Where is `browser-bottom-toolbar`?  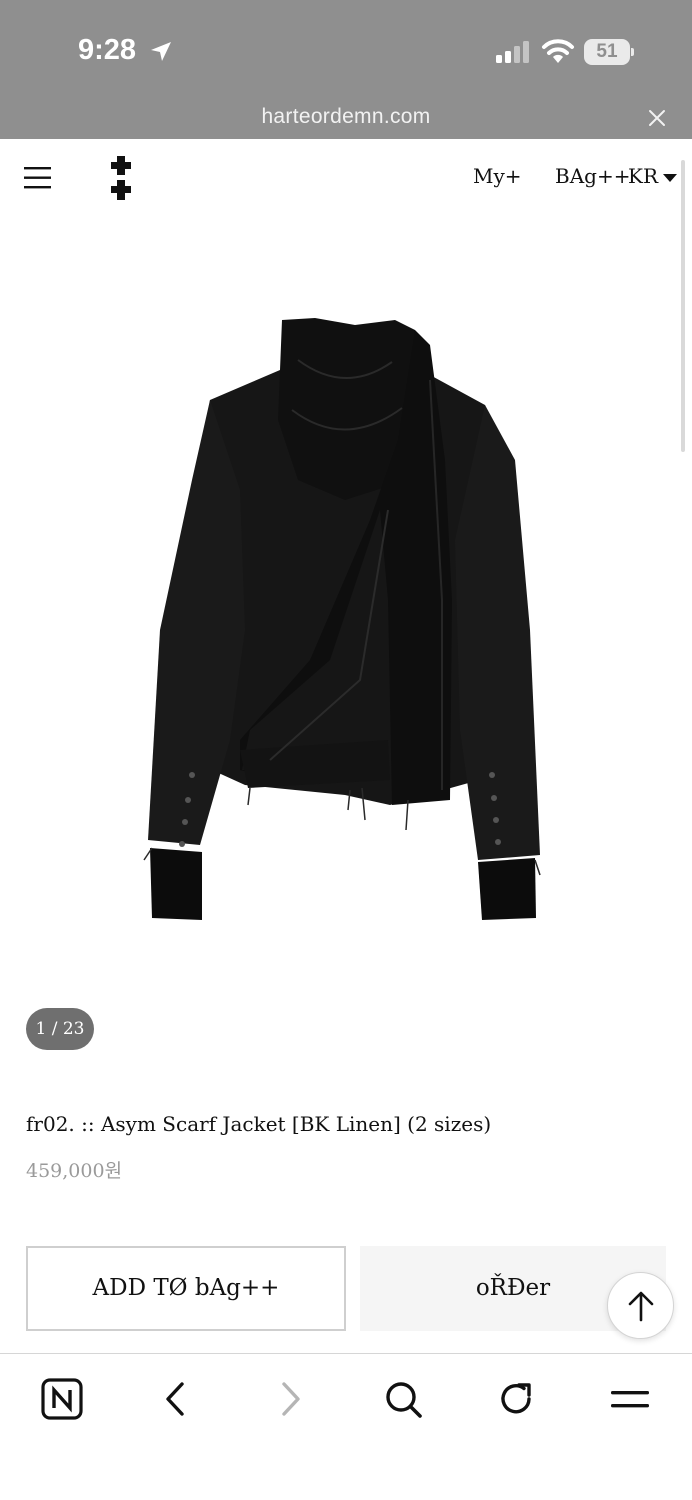
browser-bottom-toolbar is located at coordinates (346, 1427).